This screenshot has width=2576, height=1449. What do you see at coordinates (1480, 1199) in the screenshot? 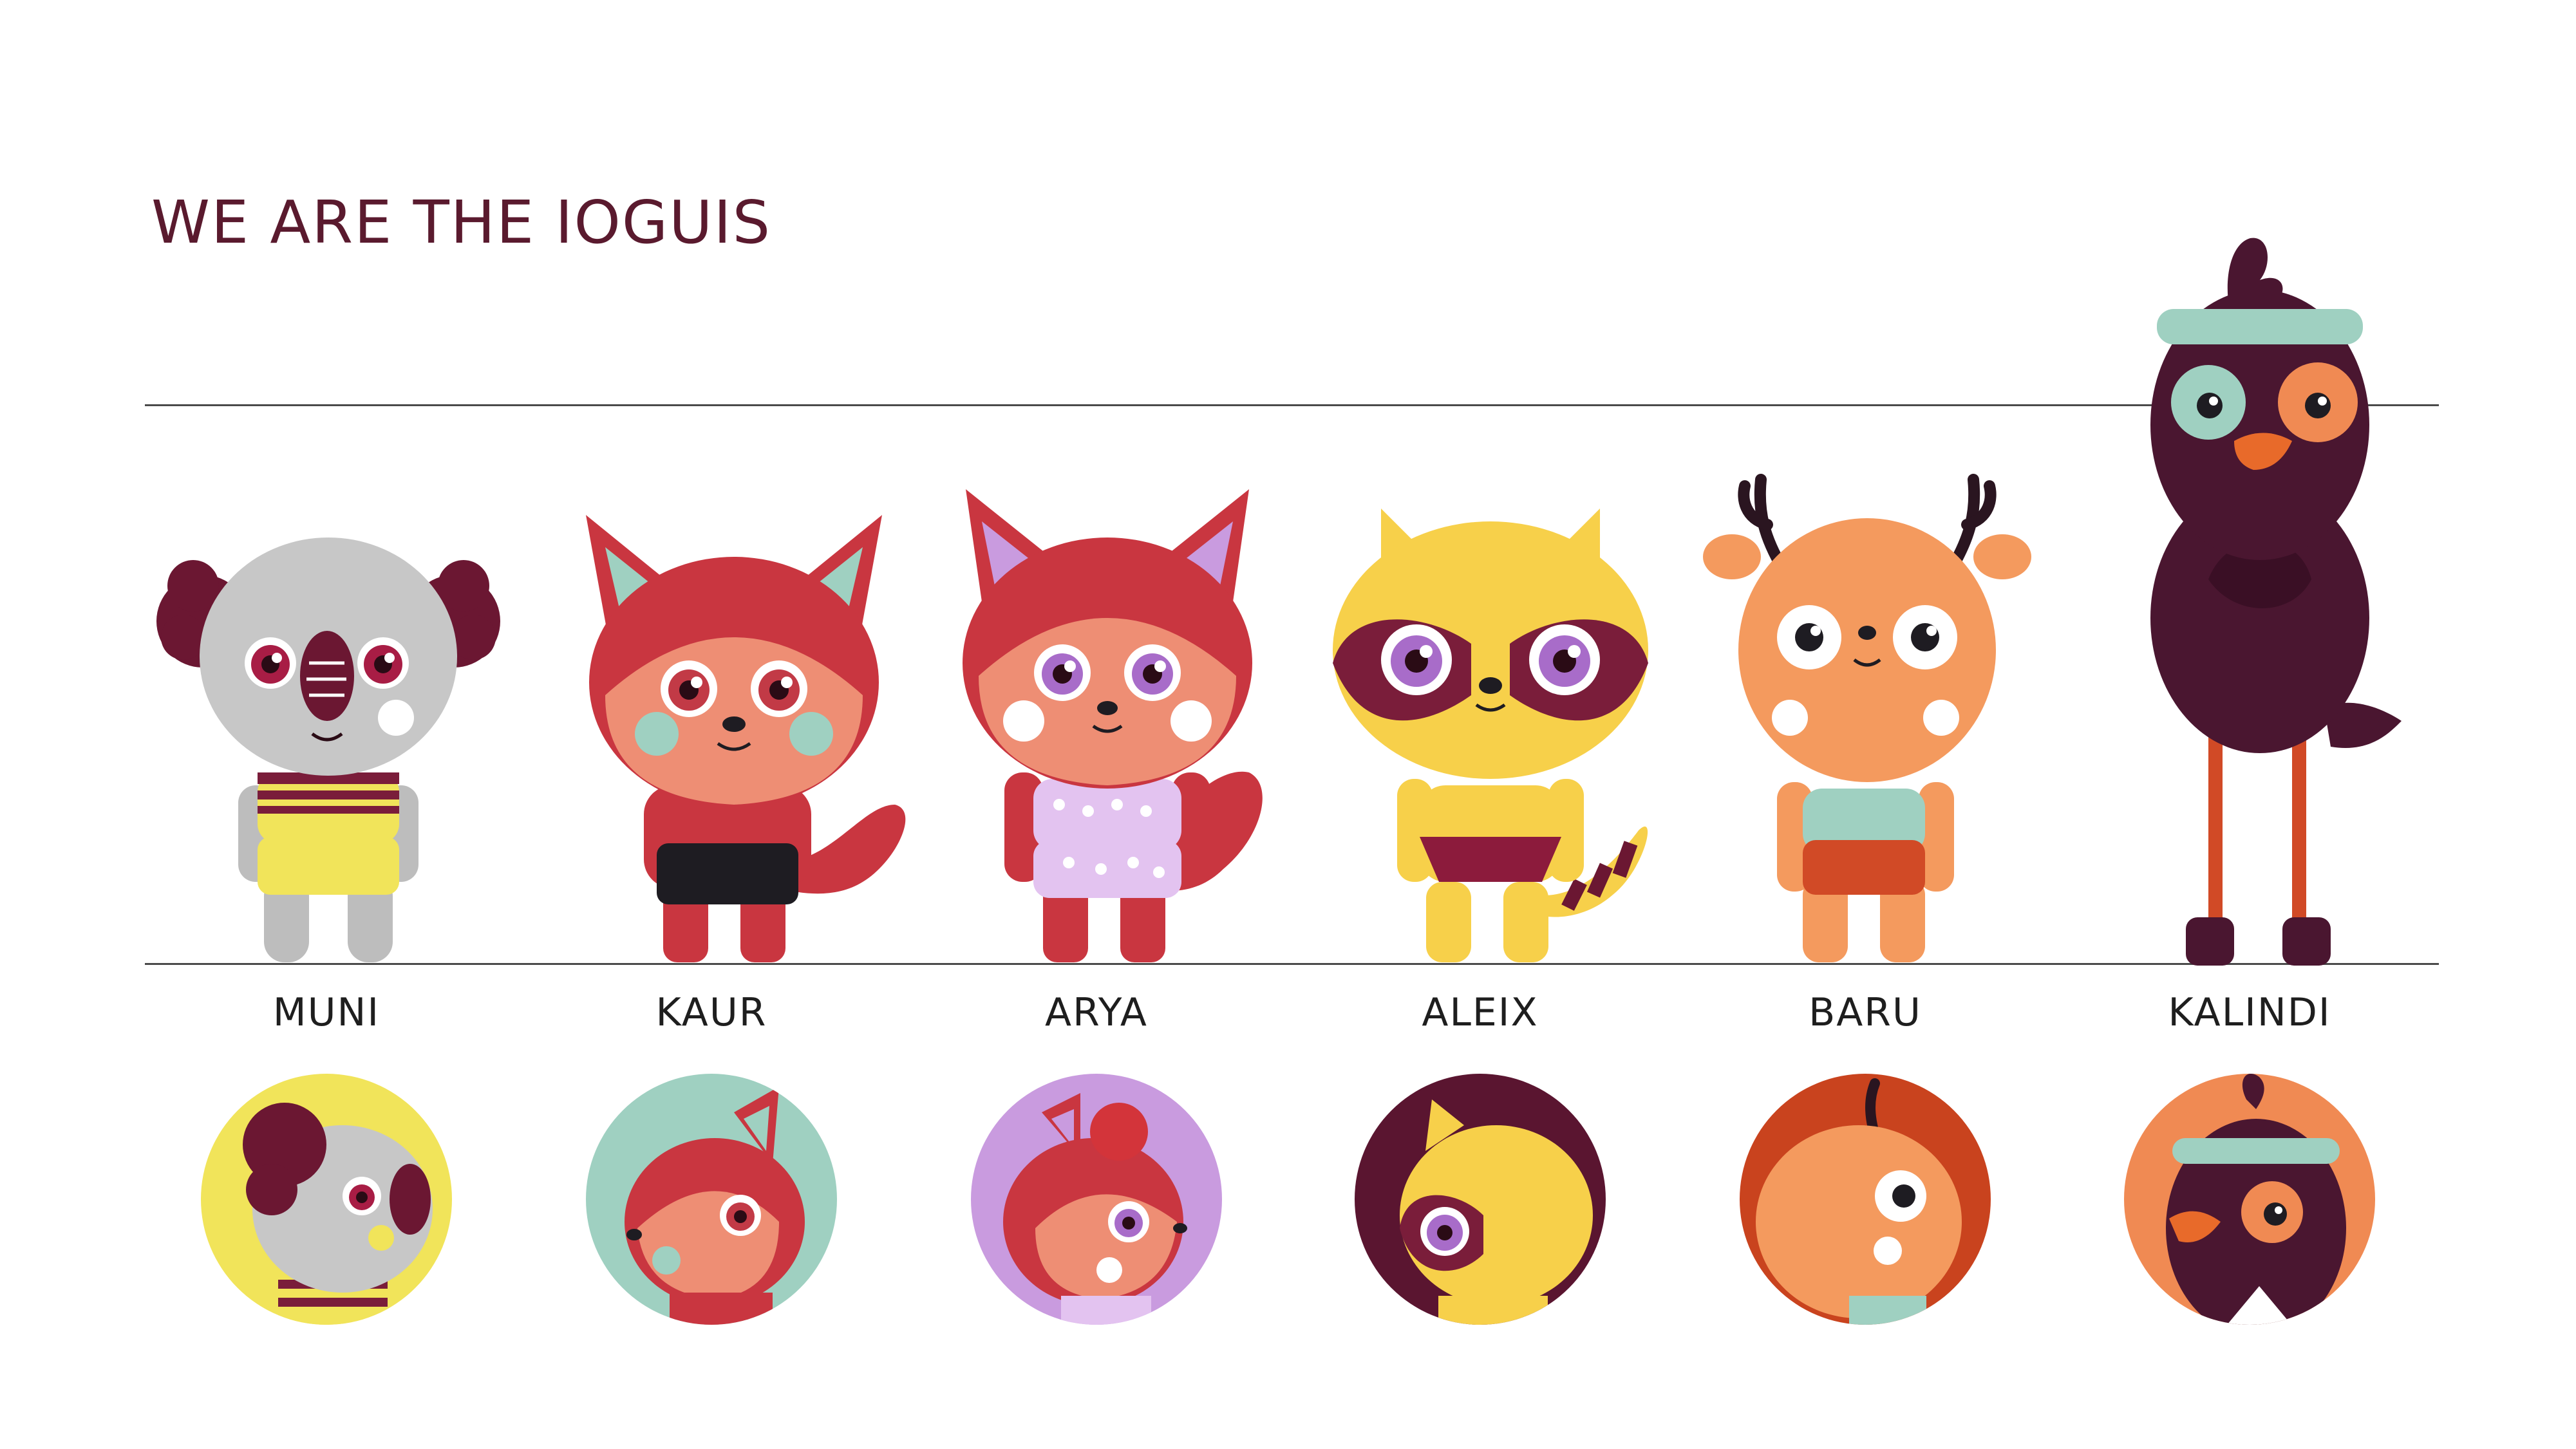
I see `aleix-avatar` at bounding box center [1480, 1199].